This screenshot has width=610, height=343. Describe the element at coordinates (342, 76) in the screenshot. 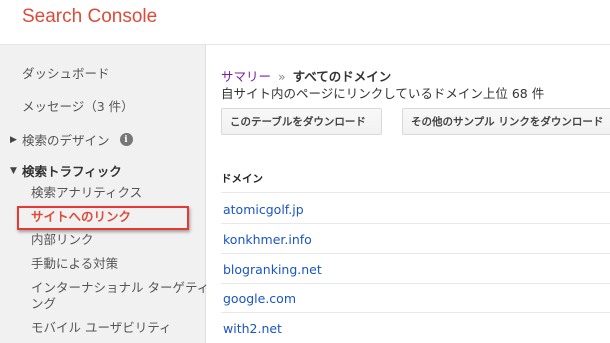

I see `breadcrumb-current: すべてのドメイン` at that location.